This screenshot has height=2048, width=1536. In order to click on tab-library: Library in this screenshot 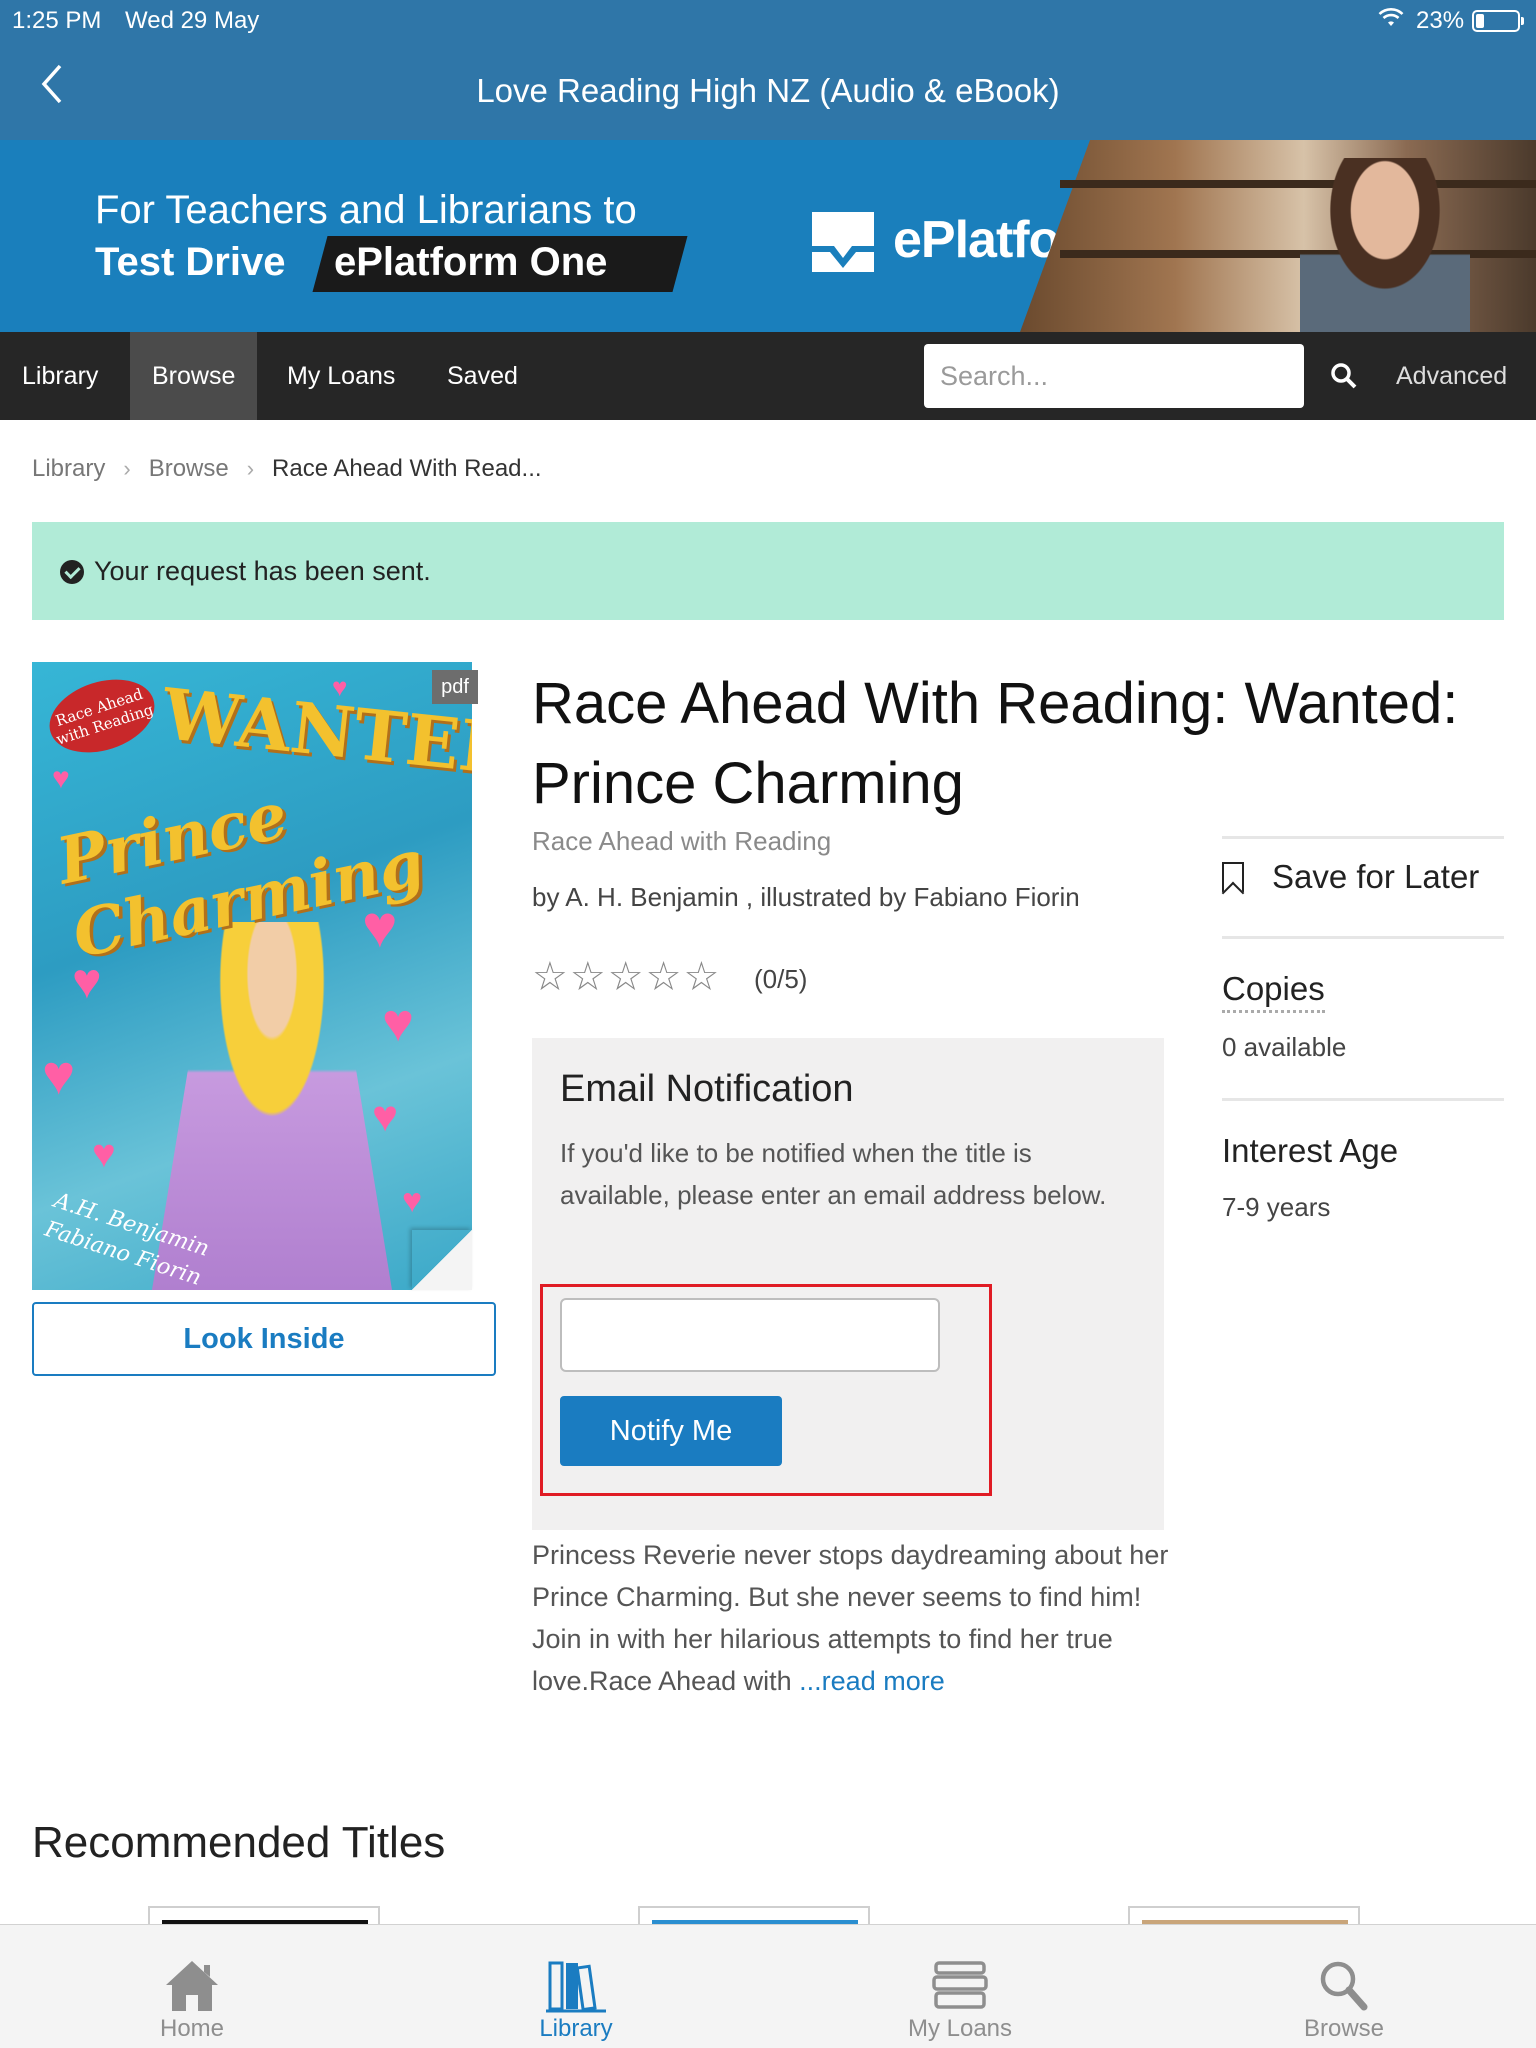, I will do `click(576, 1986)`.